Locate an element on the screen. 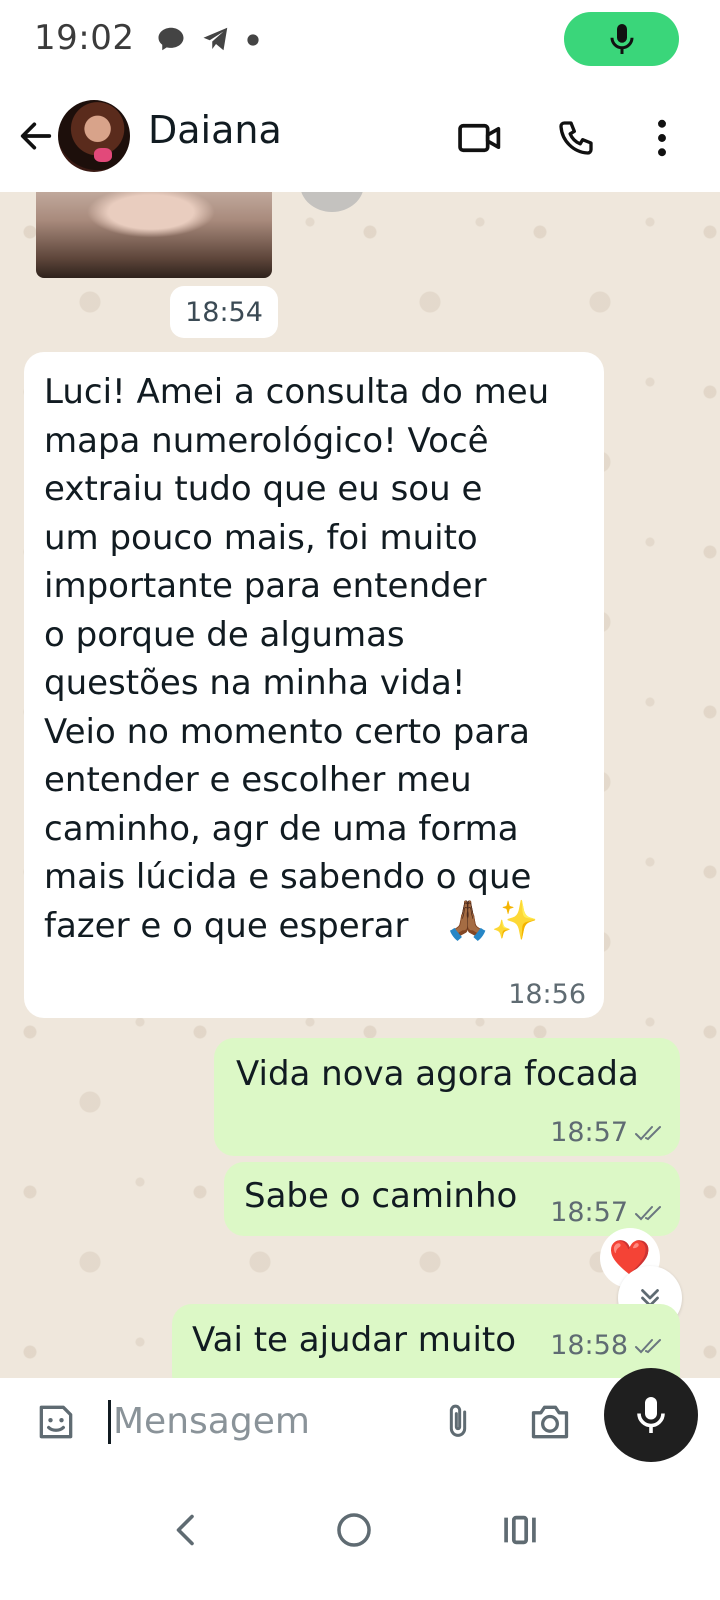  outgoing-message-text: Sabe o caminho is located at coordinates (381, 1196).